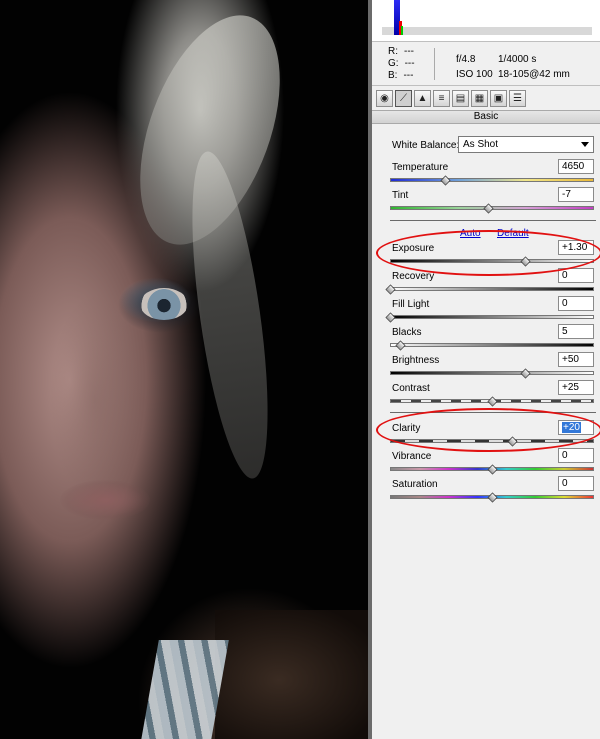  I want to click on recovery-slider-thumb, so click(390, 289).